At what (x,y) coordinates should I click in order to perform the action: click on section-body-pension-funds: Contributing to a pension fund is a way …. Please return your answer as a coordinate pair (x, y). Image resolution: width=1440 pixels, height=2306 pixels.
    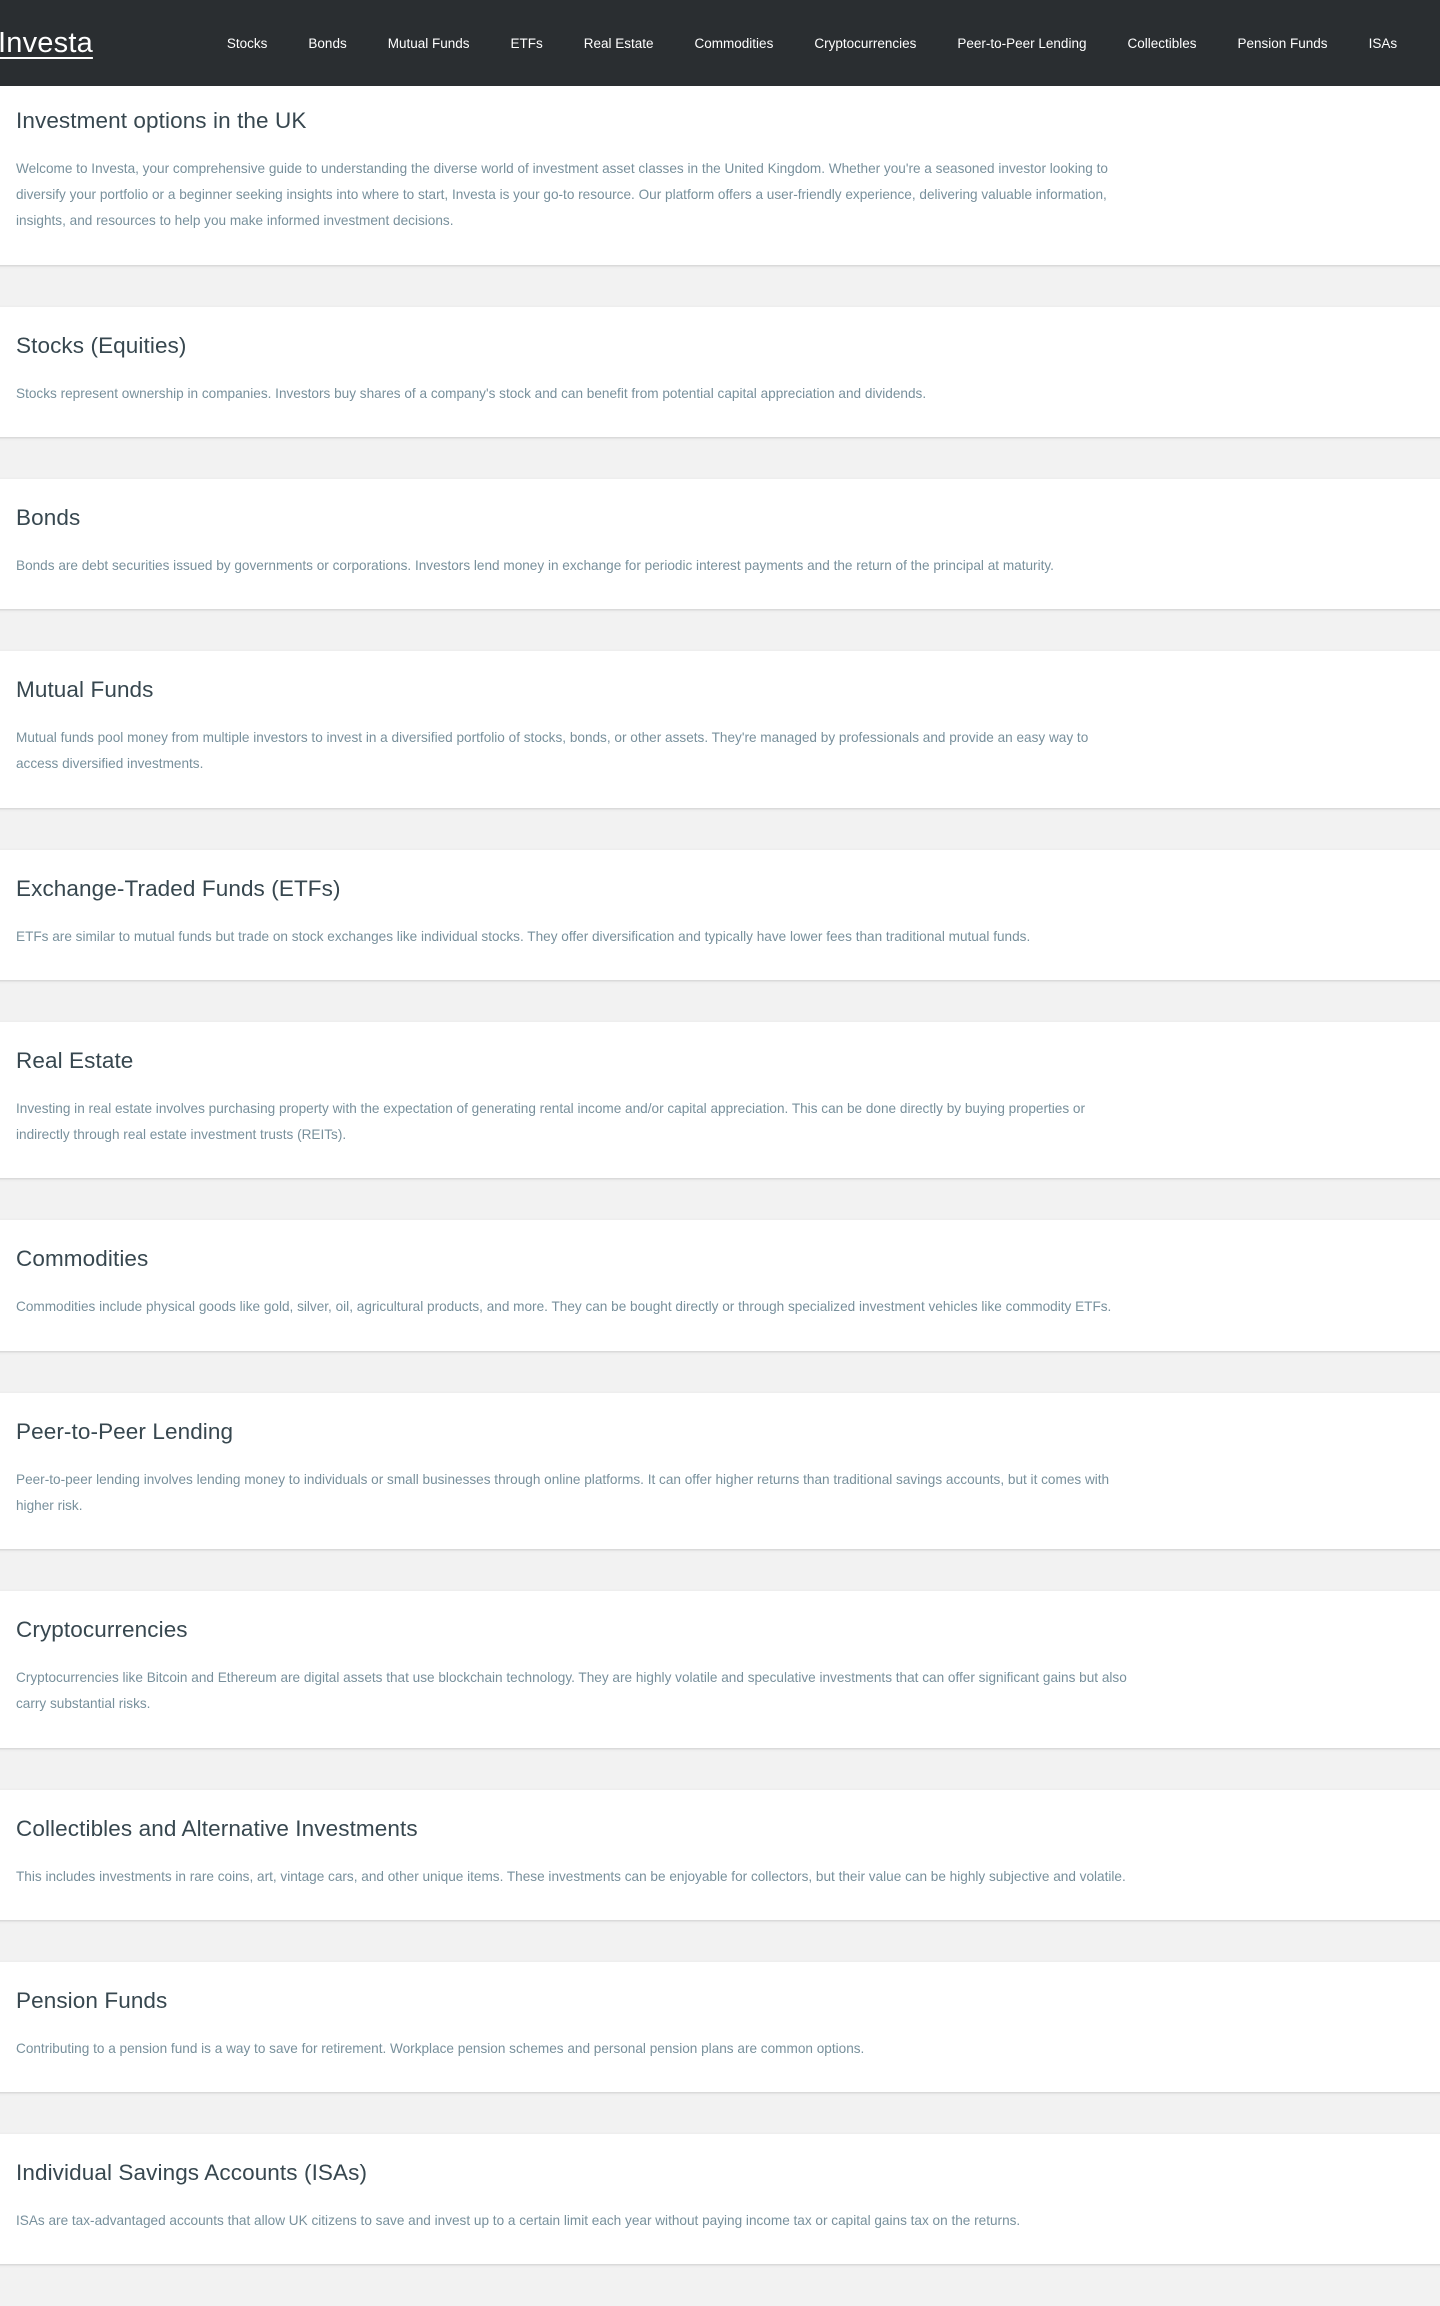
    Looking at the image, I should click on (440, 2048).